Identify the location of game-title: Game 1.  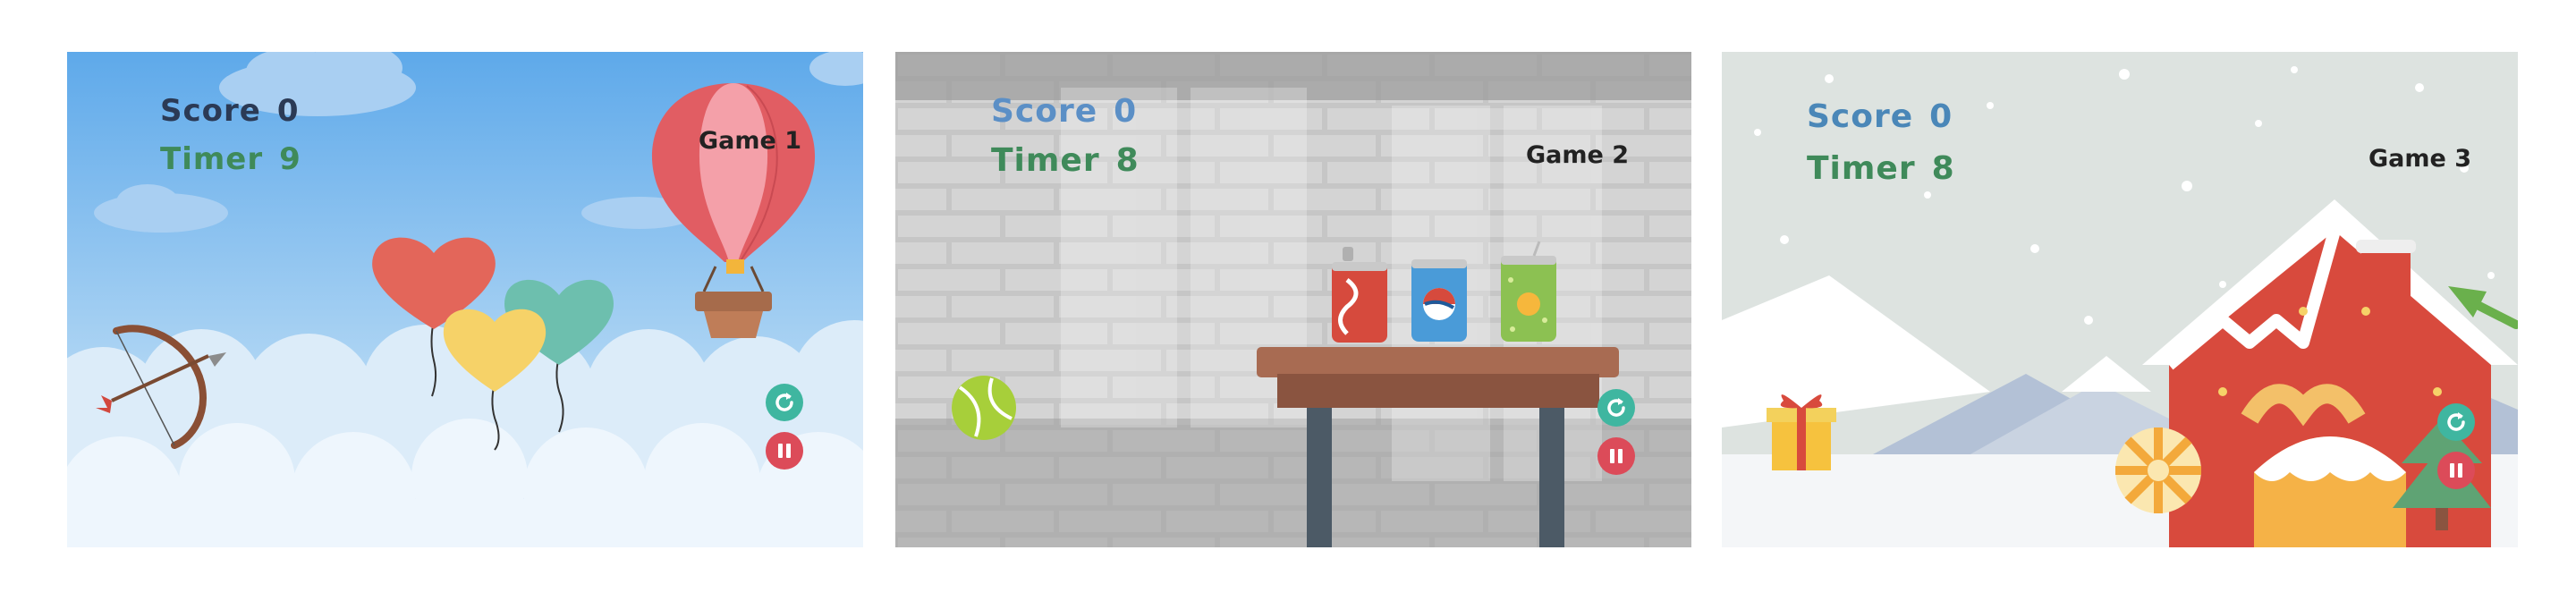
(750, 141).